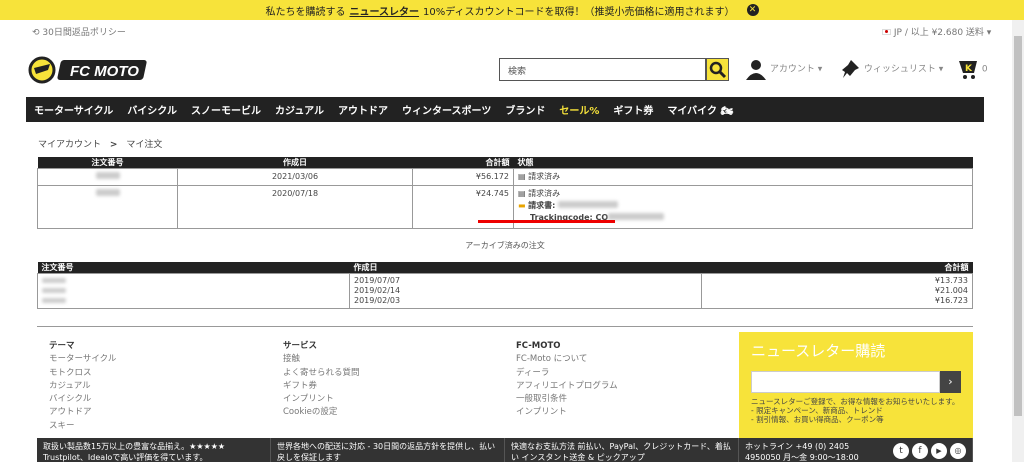  Describe the element at coordinates (104, 71) in the screenshot. I see `svg-text: FC MOTO` at that location.